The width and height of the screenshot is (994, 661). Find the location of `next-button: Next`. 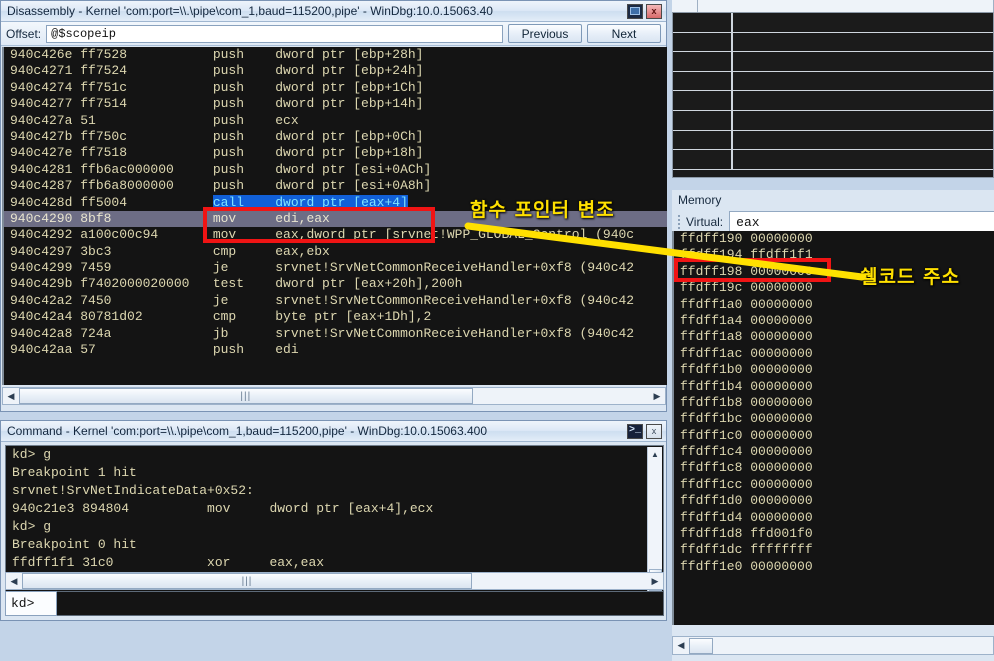

next-button: Next is located at coordinates (624, 33).